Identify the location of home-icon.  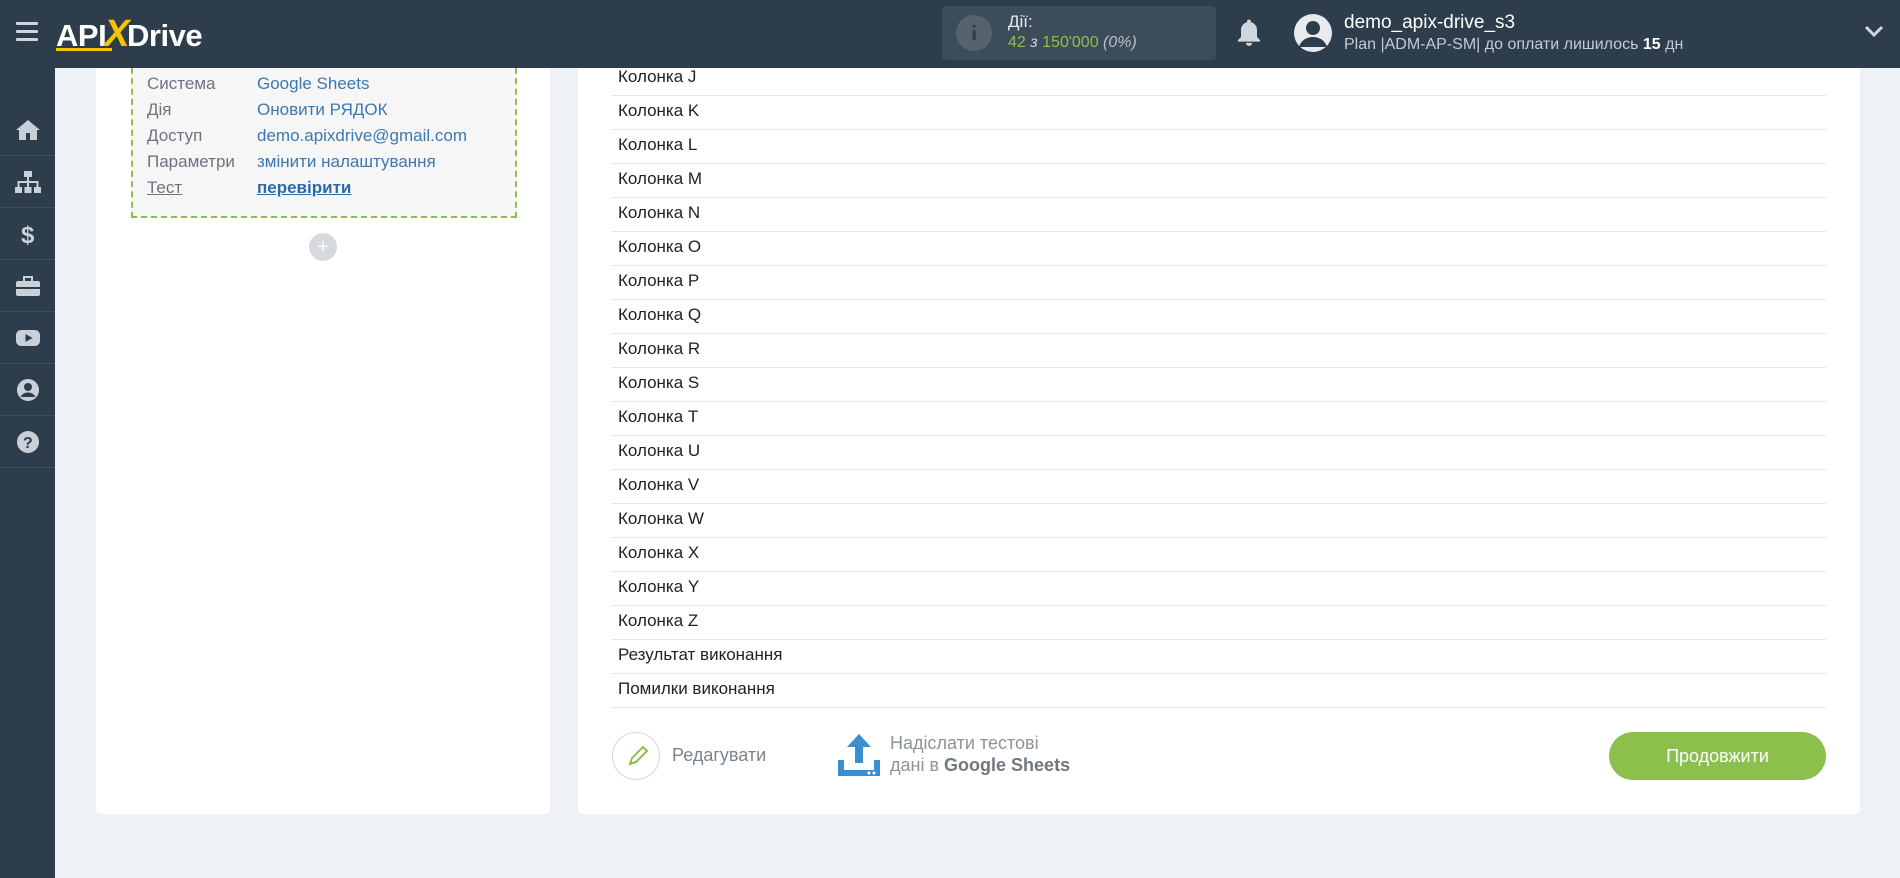
(27, 129).